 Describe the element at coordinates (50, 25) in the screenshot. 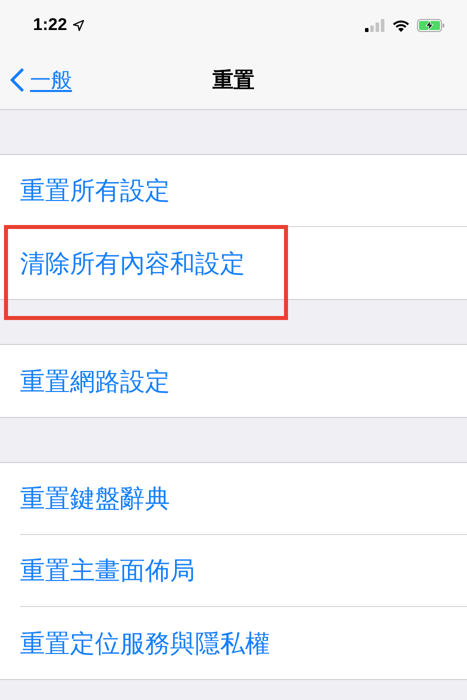

I see `status-time: 1:22` at that location.